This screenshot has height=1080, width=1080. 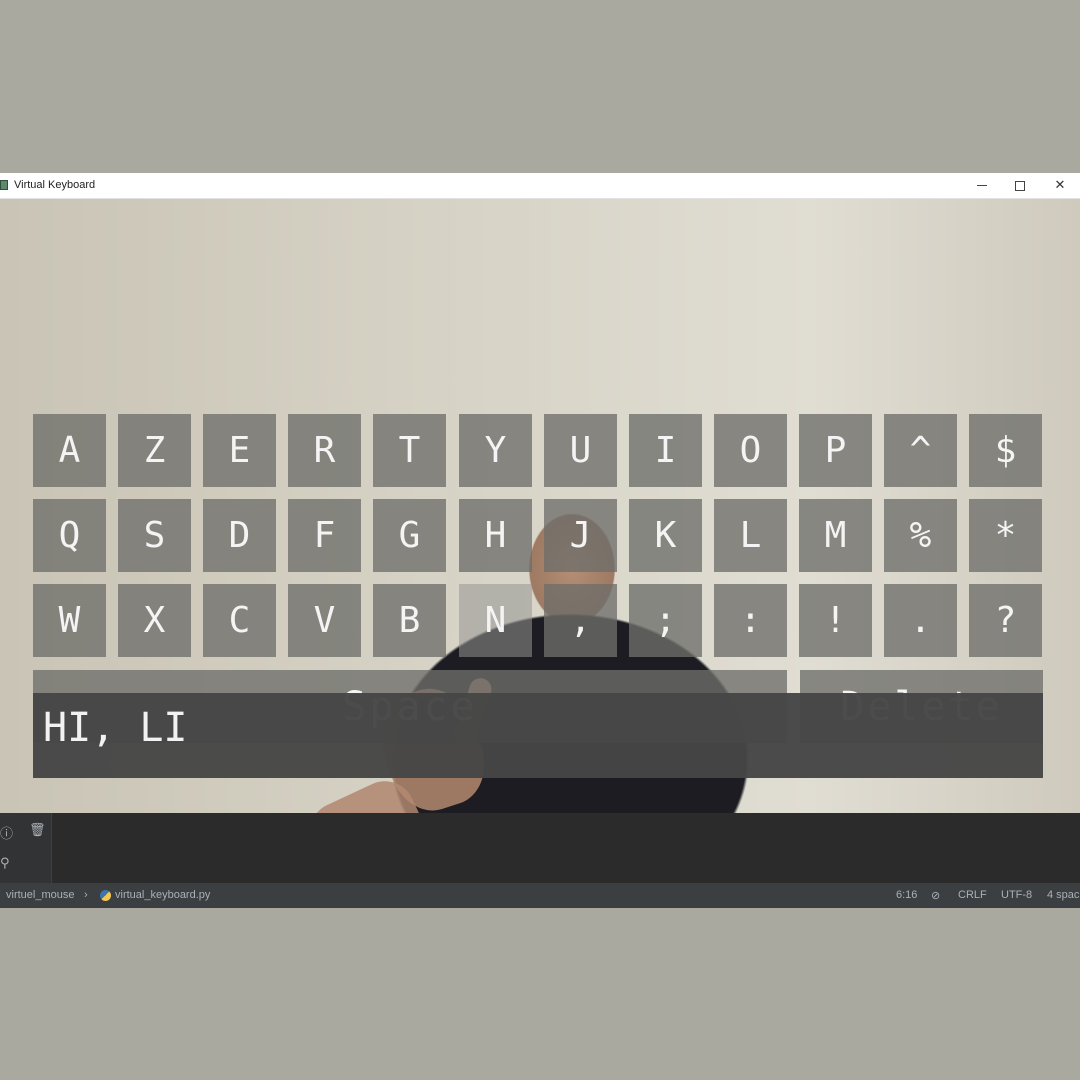 I want to click on key-label: *, so click(x=1005, y=535).